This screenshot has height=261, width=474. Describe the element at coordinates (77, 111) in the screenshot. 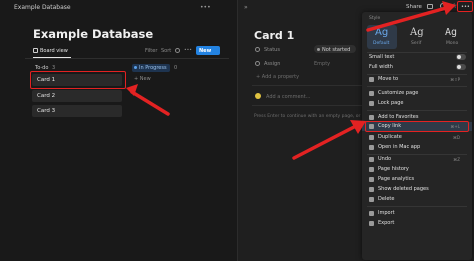

I see `card-item: Card 3` at that location.